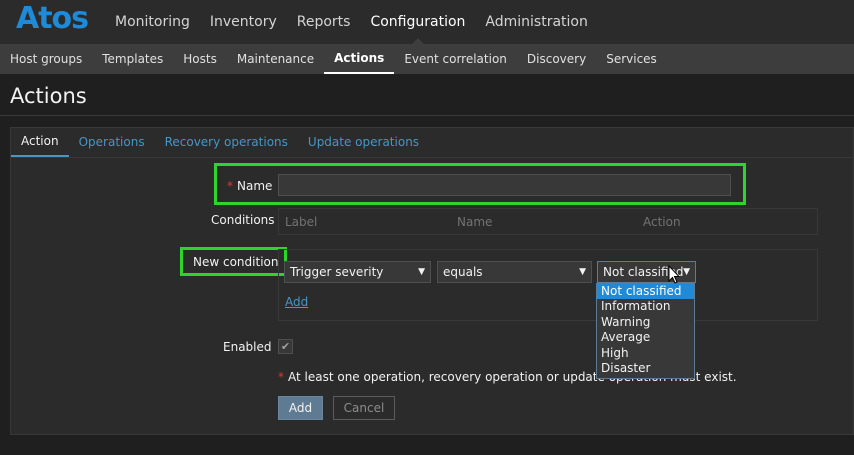 The height and width of the screenshot is (455, 854). What do you see at coordinates (514, 272) in the screenshot?
I see `condition-operator-select: equals ▼` at bounding box center [514, 272].